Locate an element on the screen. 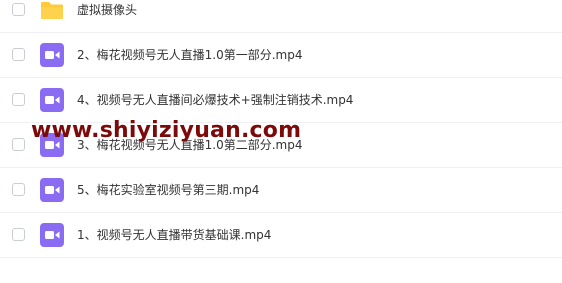 Image resolution: width=562 pixels, height=283 pixels. file-name: 3、梅花视频号无人直播1.0第二部分.mp4 is located at coordinates (189, 145).